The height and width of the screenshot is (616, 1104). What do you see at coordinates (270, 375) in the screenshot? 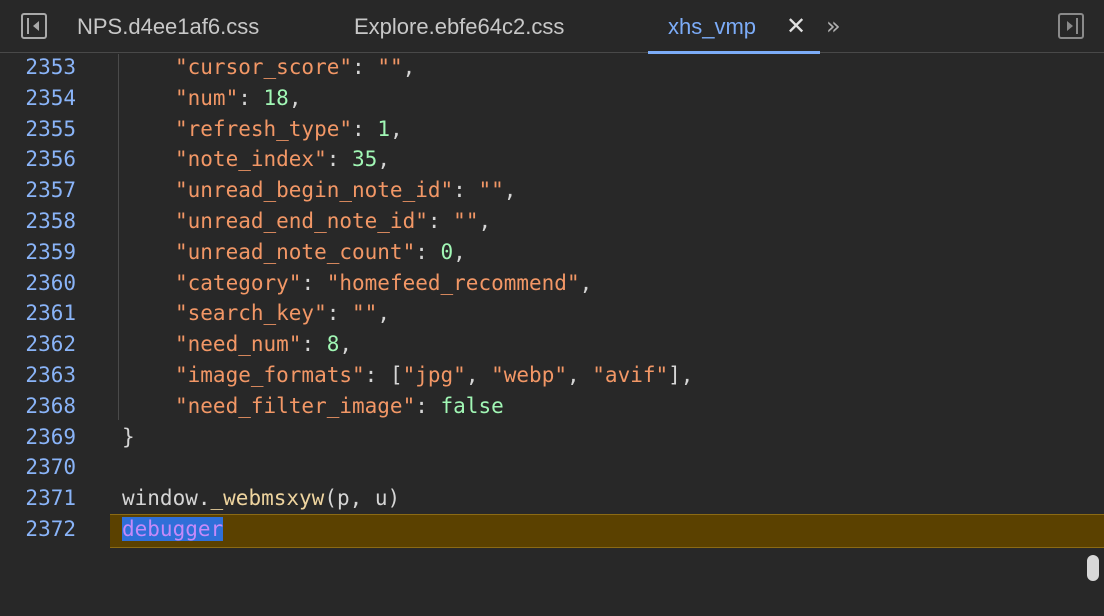
I see `object-key: "image_formats"` at bounding box center [270, 375].